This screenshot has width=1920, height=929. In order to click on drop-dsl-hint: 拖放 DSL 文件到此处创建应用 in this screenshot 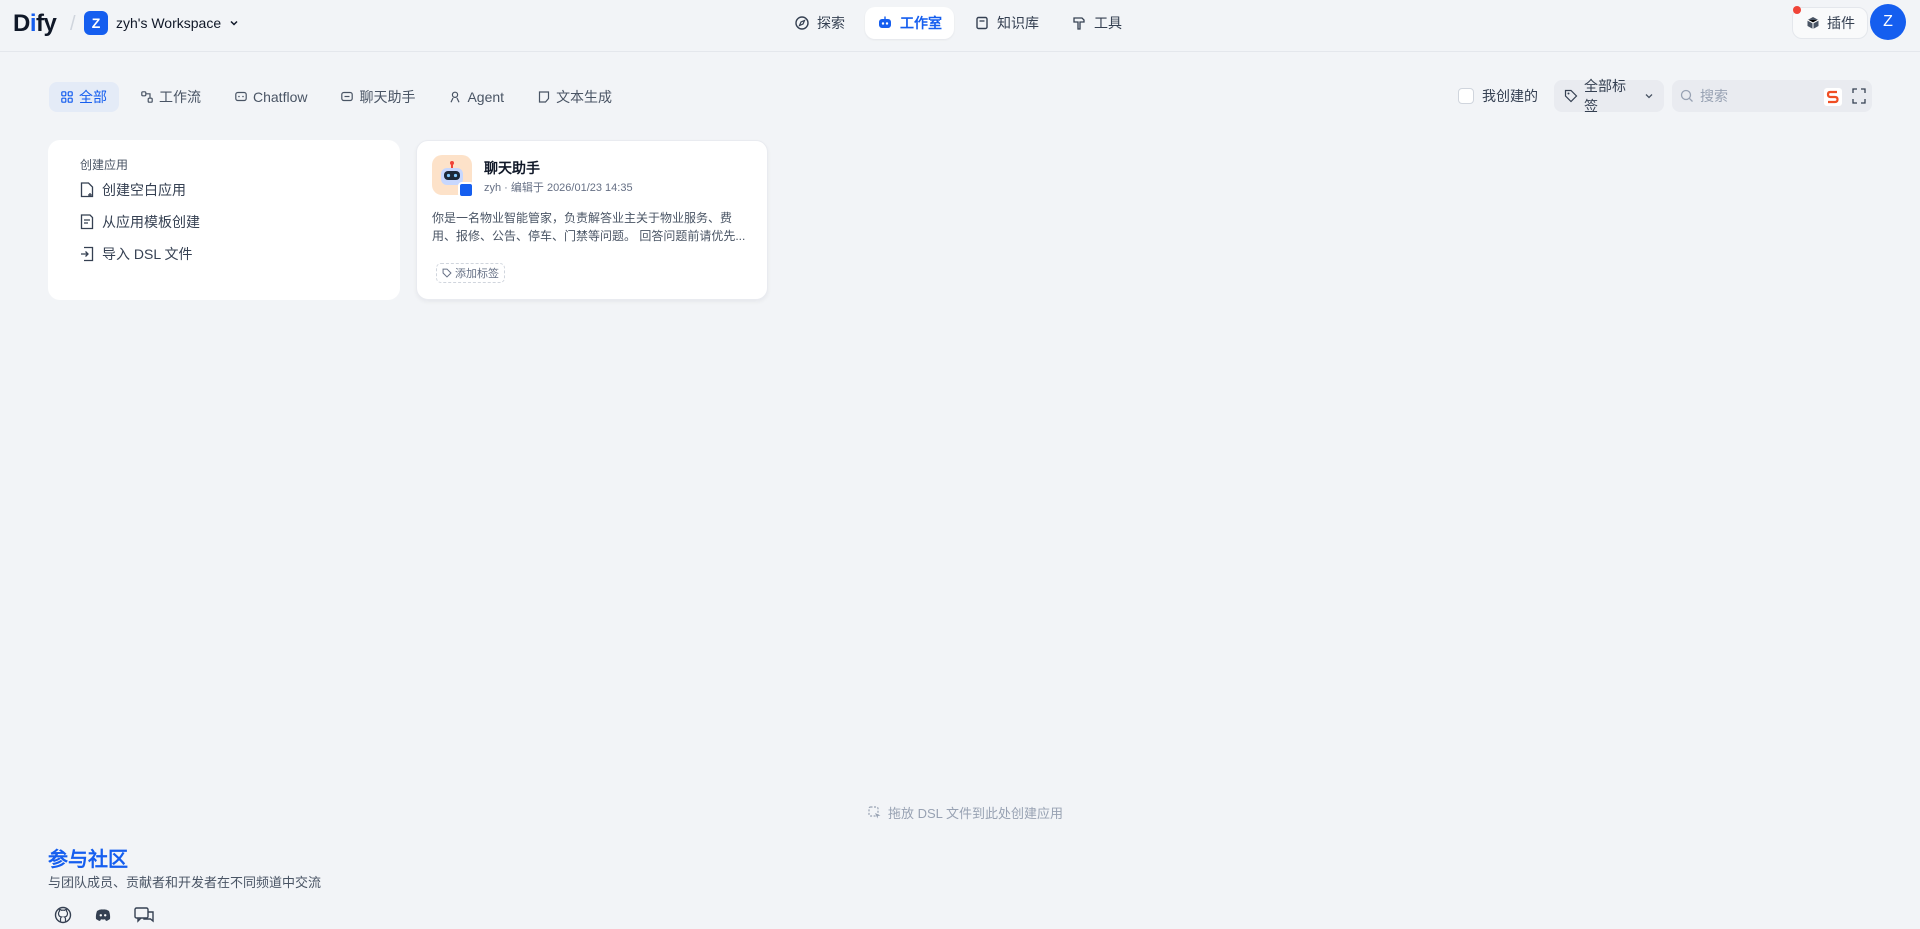, I will do `click(965, 812)`.